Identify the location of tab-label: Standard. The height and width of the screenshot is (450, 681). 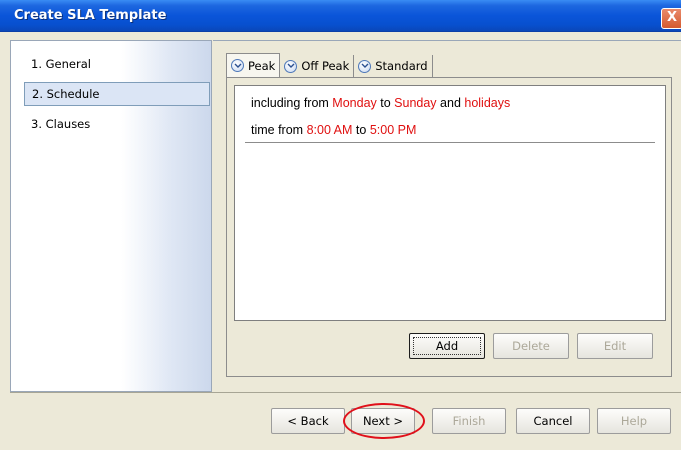
(401, 66).